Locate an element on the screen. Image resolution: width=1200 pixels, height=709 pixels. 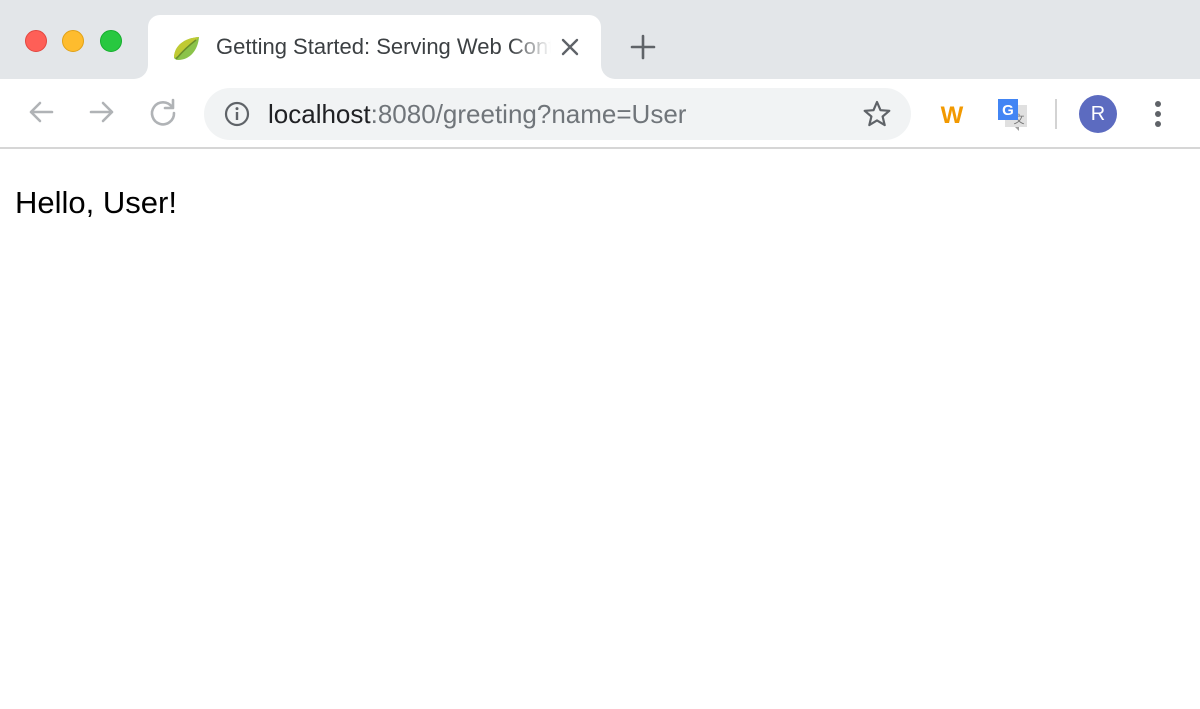
more-vert-icon is located at coordinates (1158, 114).